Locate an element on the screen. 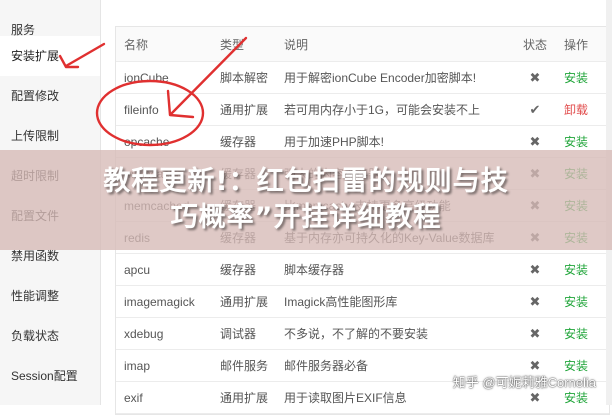  ext-name: apcu is located at coordinates (164, 269).